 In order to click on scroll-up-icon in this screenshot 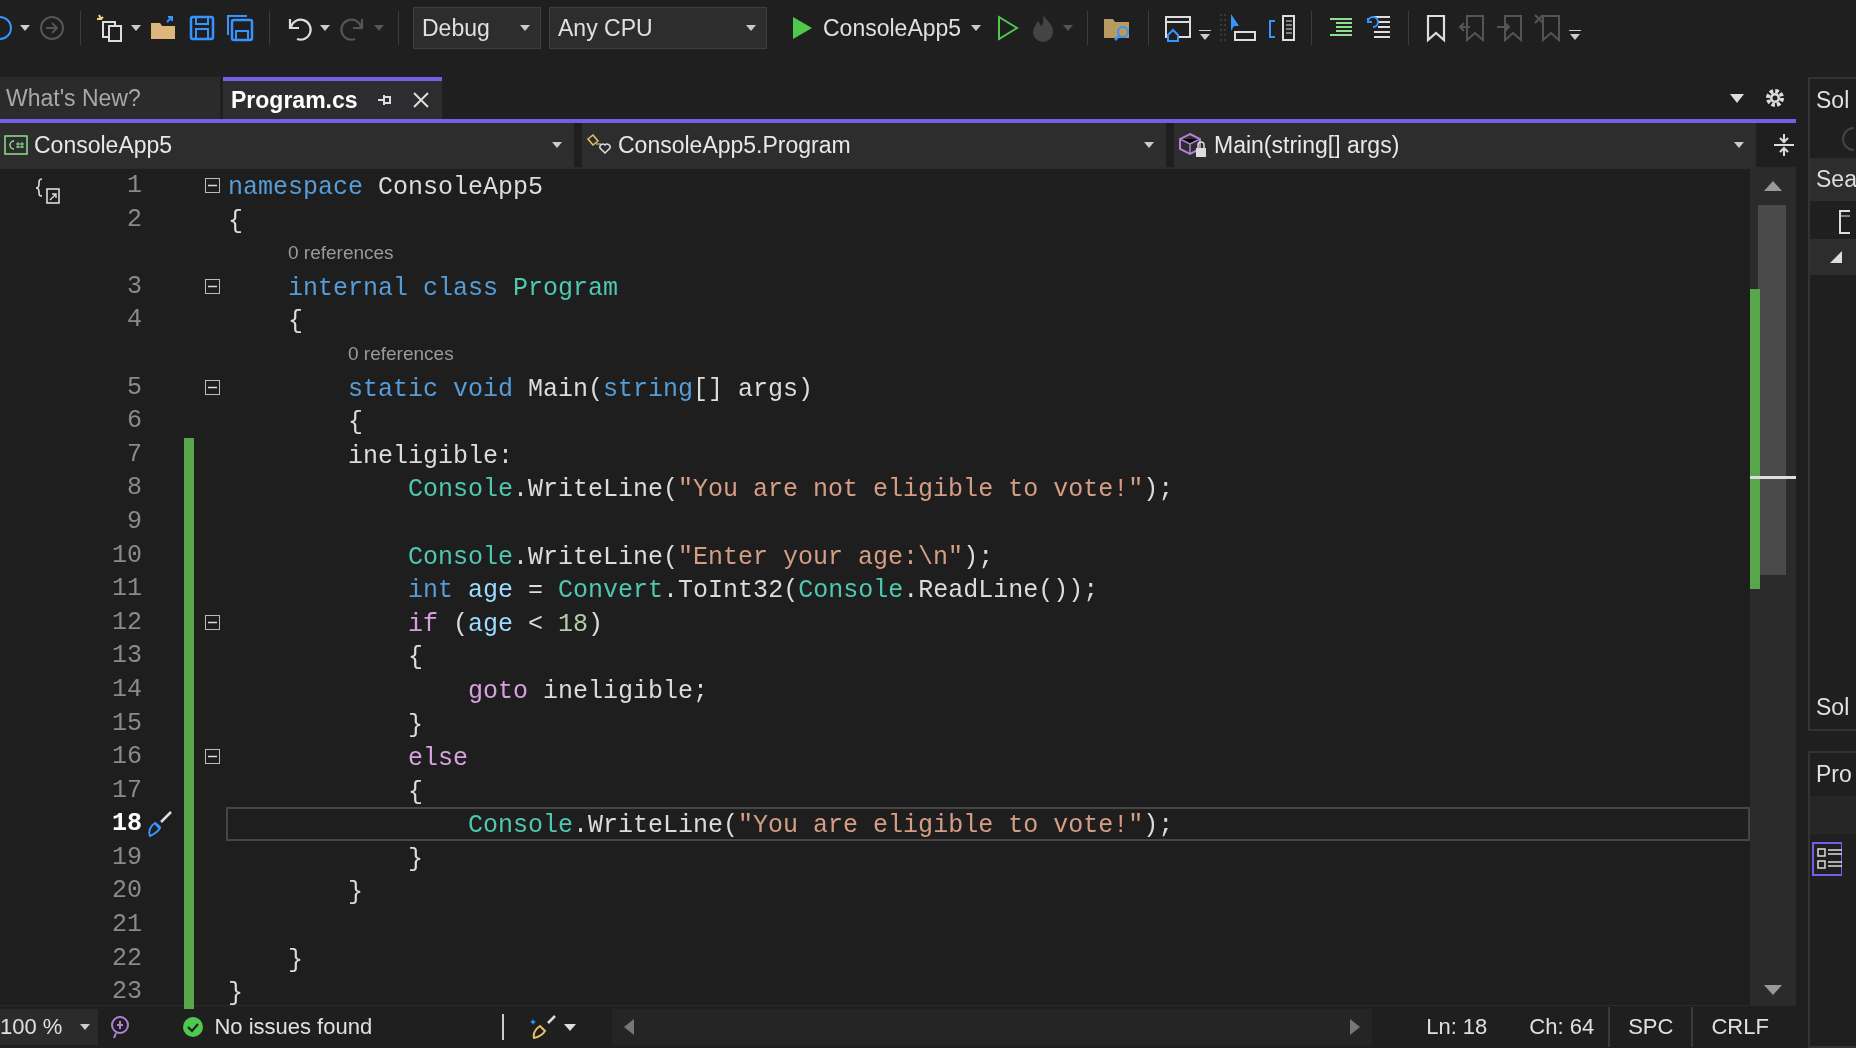, I will do `click(1773, 186)`.